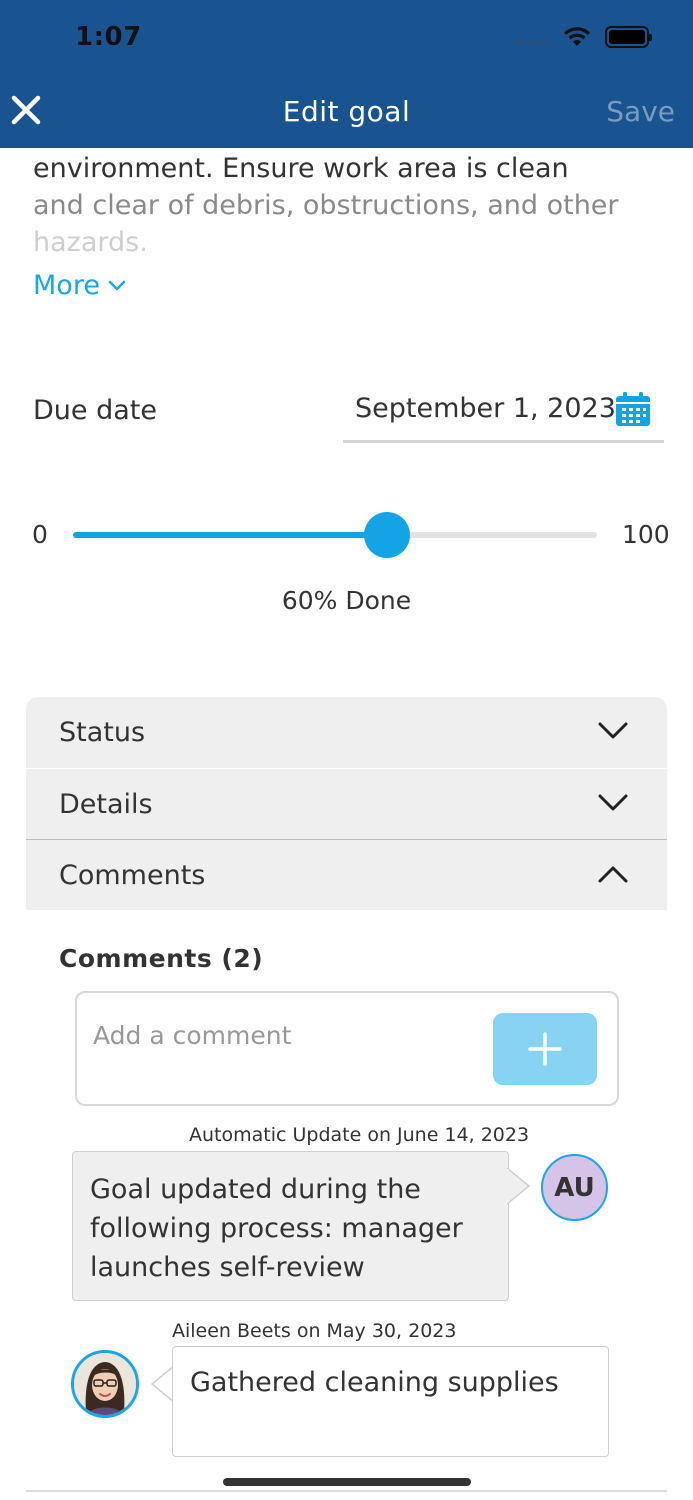 The image size is (693, 1500). I want to click on accordion-status: Status, so click(346, 732).